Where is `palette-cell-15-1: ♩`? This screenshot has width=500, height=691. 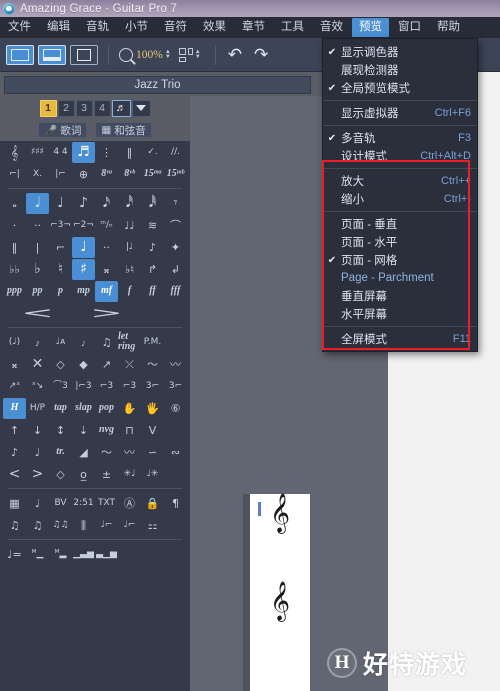 palette-cell-15-1: ♩ is located at coordinates (37, 452).